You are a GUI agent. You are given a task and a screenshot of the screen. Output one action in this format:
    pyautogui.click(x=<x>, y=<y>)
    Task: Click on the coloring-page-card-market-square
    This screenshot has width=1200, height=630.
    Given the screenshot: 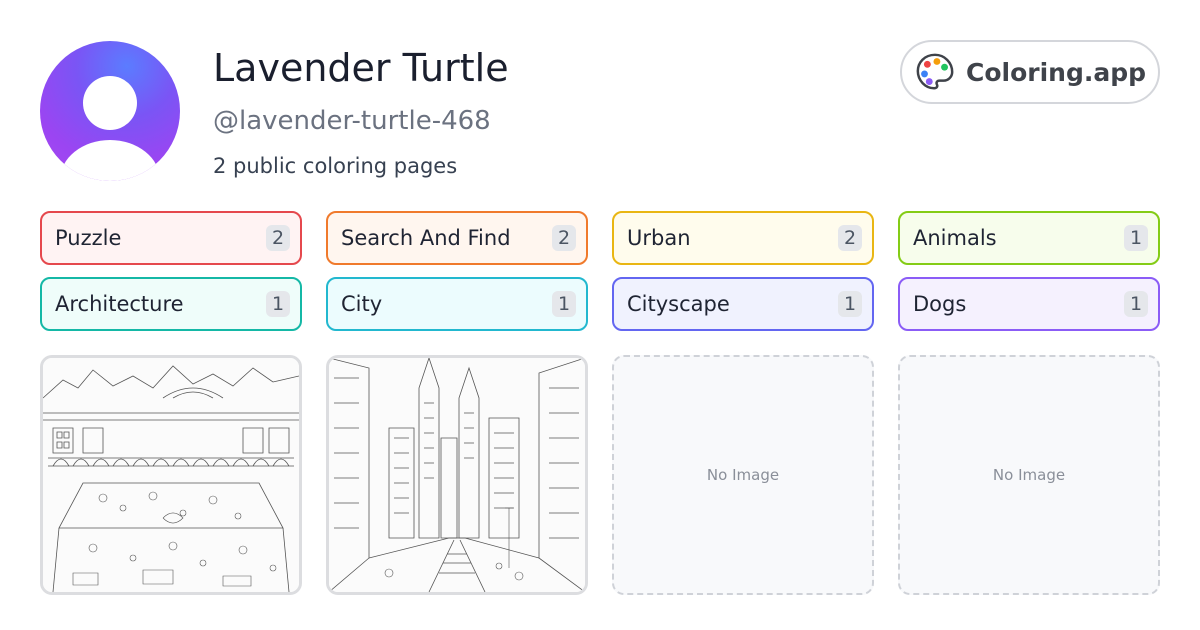 What is the action you would take?
    pyautogui.click(x=171, y=475)
    